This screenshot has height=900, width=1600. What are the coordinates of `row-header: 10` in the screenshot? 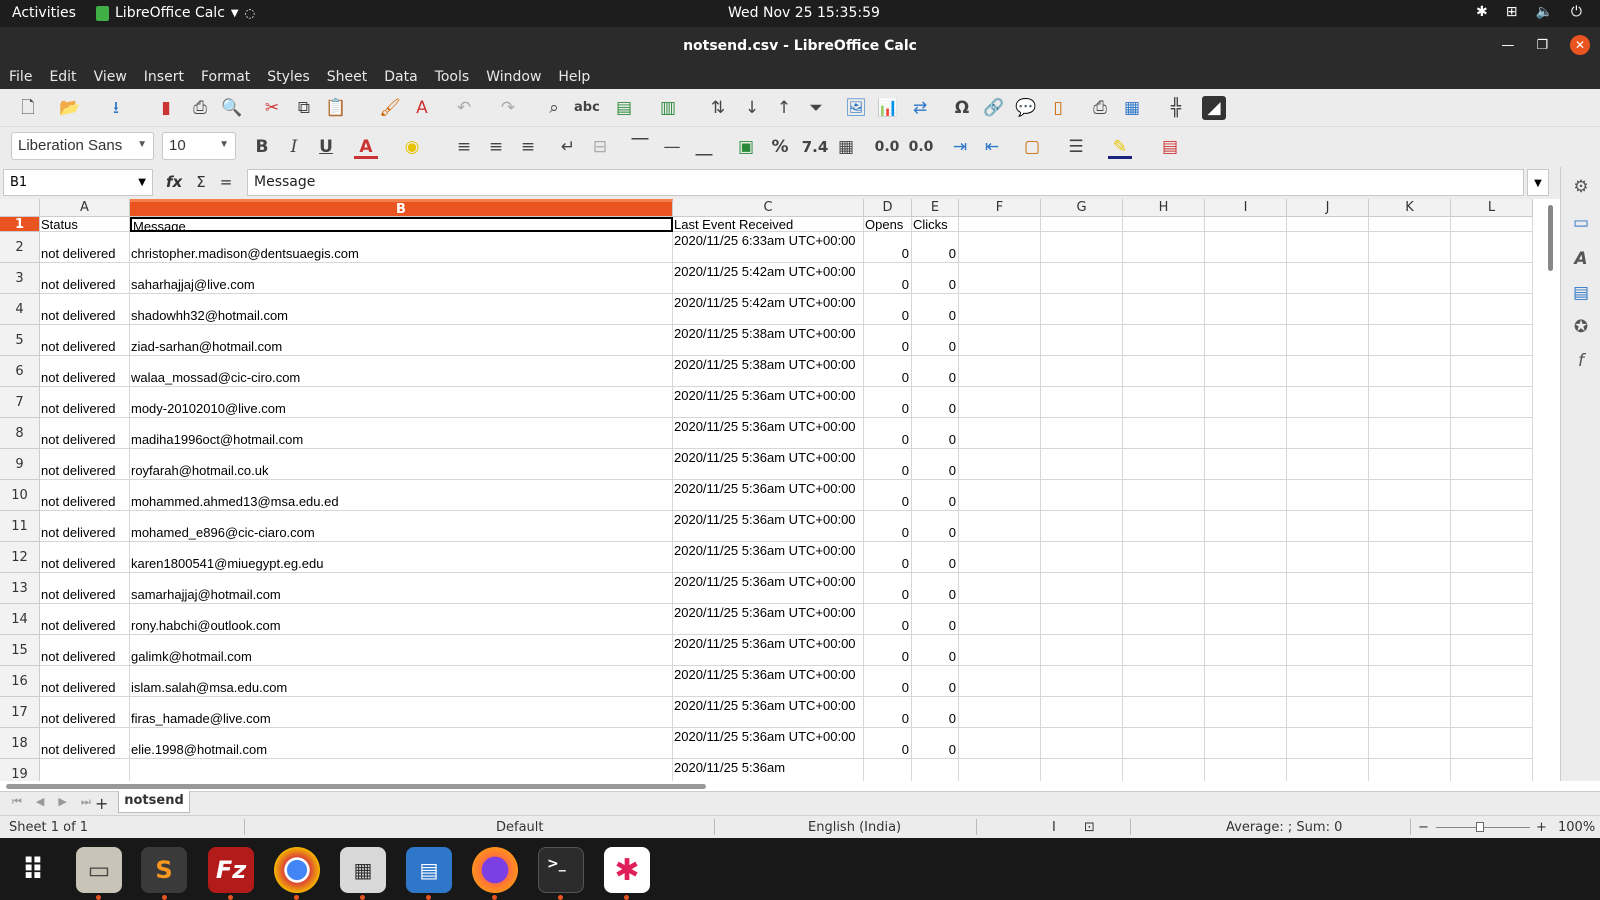 It's located at (20, 495).